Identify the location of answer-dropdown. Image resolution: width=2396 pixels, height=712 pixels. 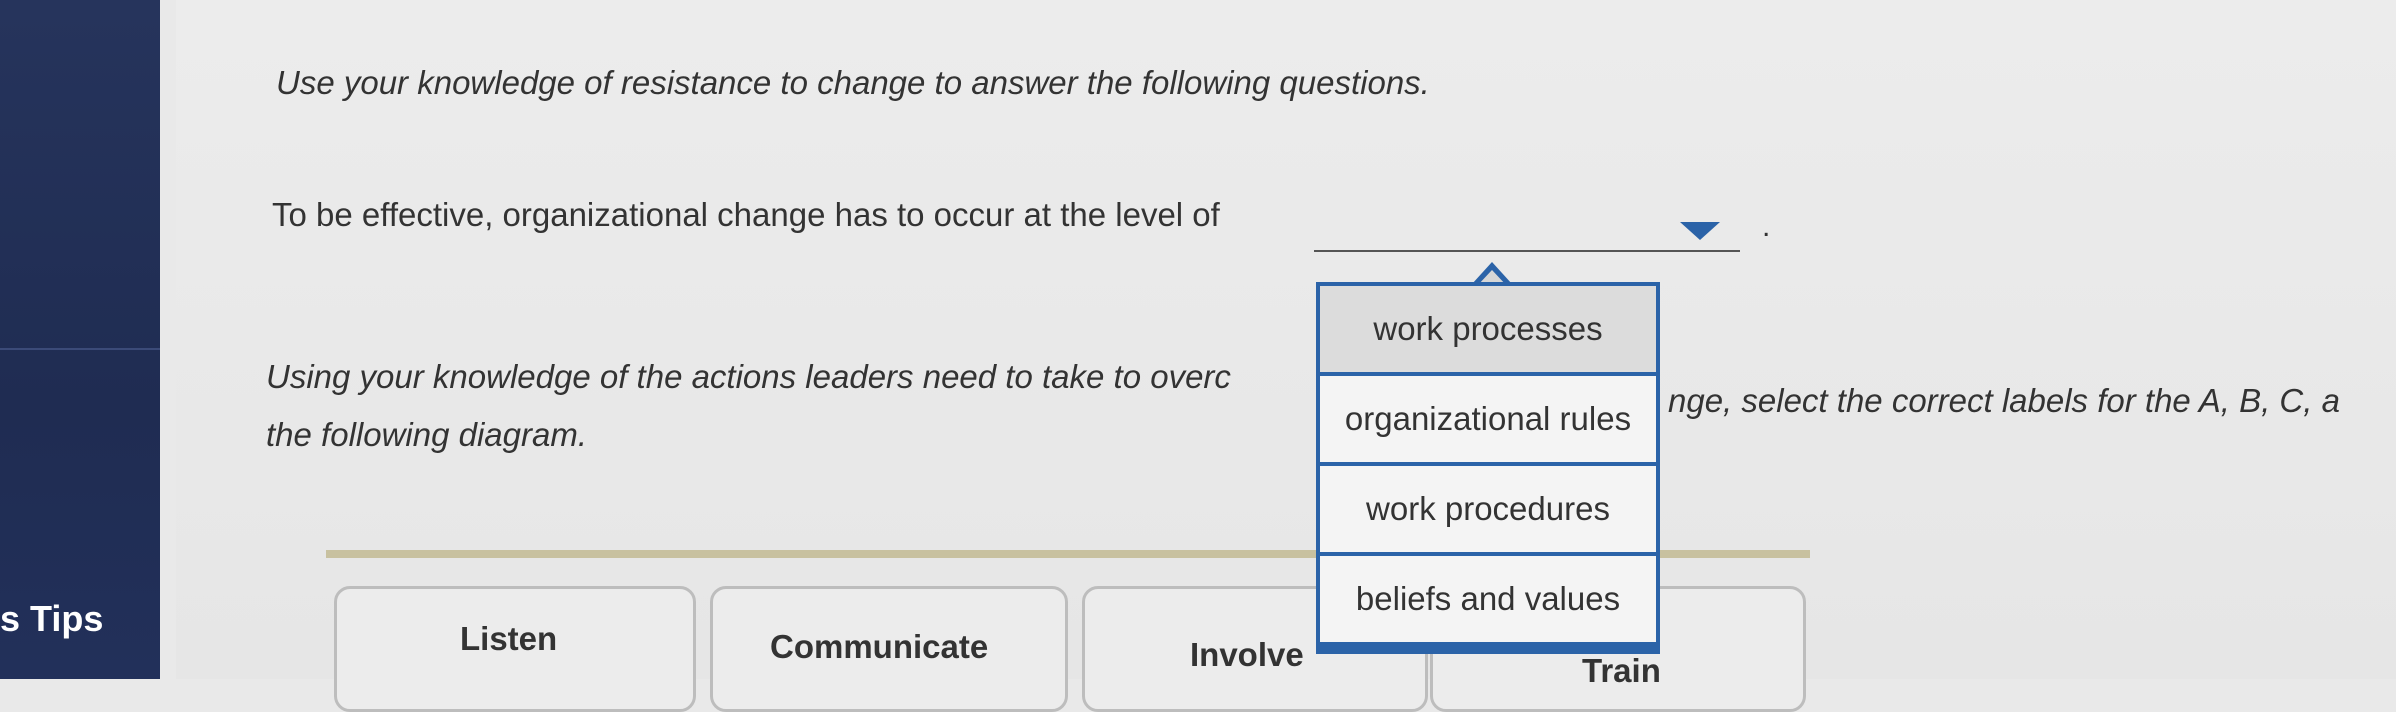
(1527, 229).